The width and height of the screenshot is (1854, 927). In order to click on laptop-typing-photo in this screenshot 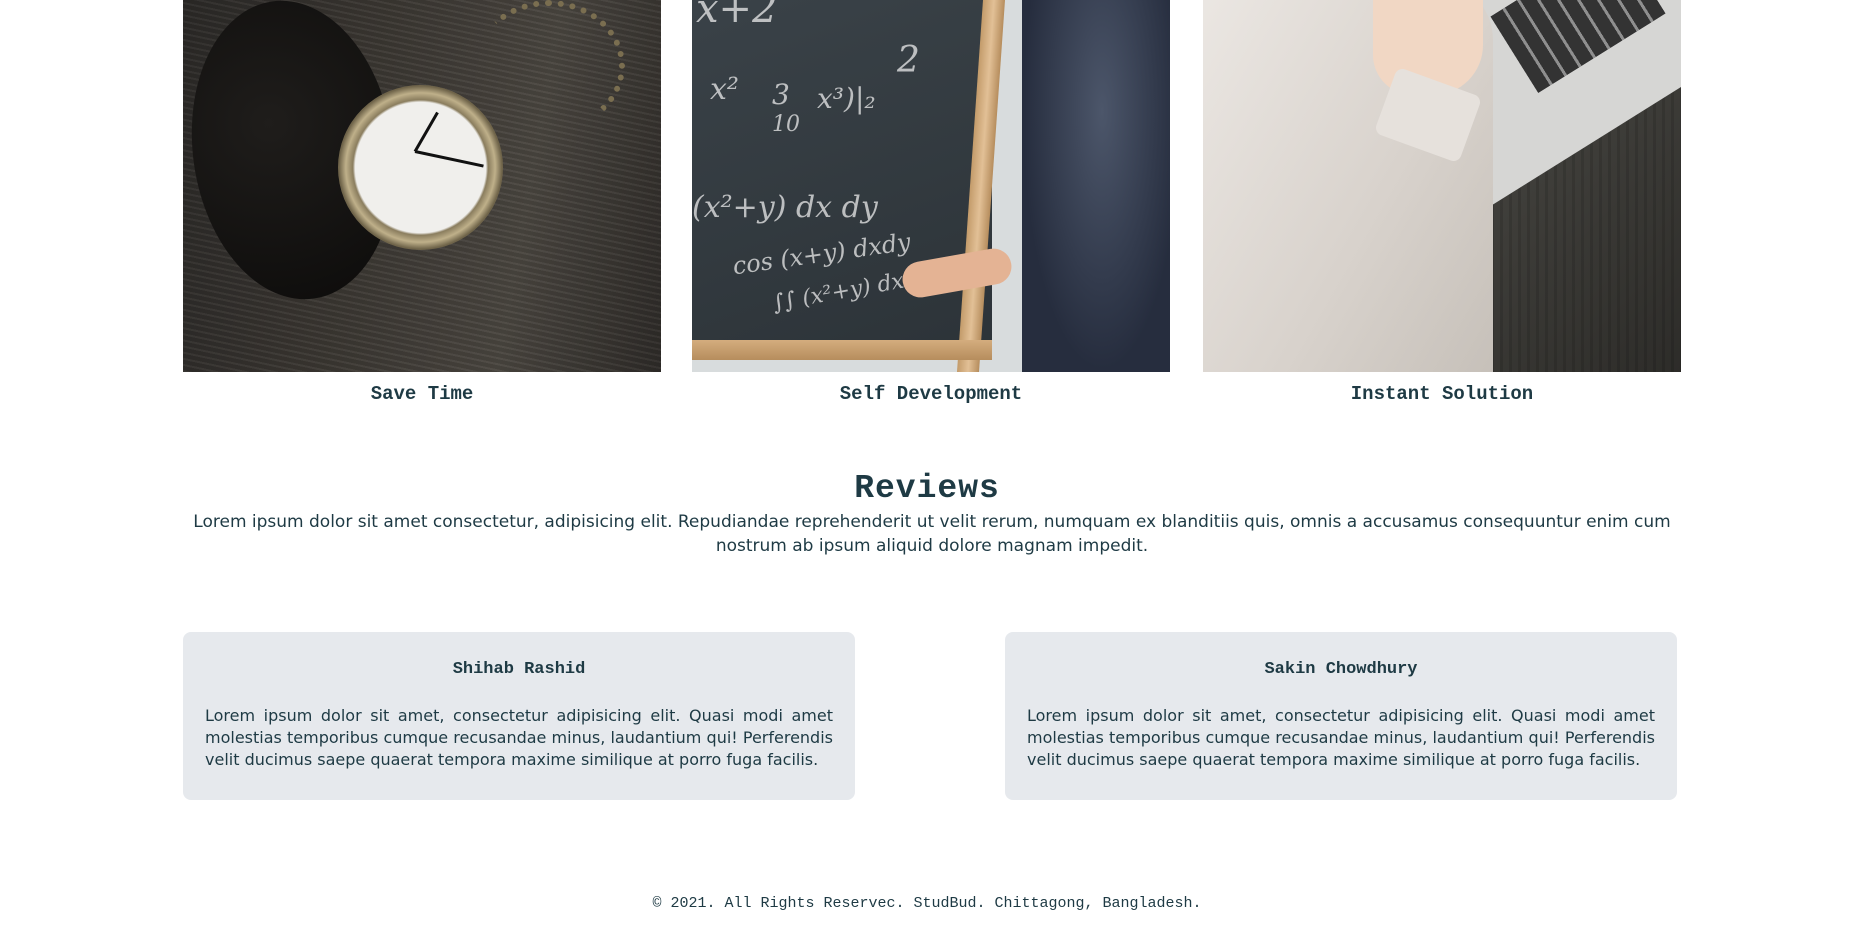, I will do `click(1442, 186)`.